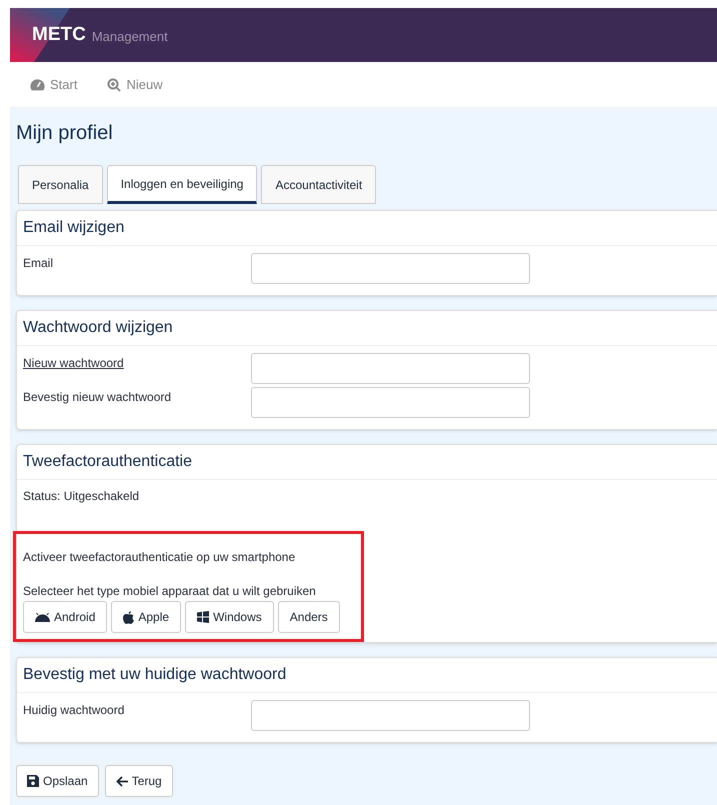 The width and height of the screenshot is (717, 805). What do you see at coordinates (309, 617) in the screenshot?
I see `device-button: Anders` at bounding box center [309, 617].